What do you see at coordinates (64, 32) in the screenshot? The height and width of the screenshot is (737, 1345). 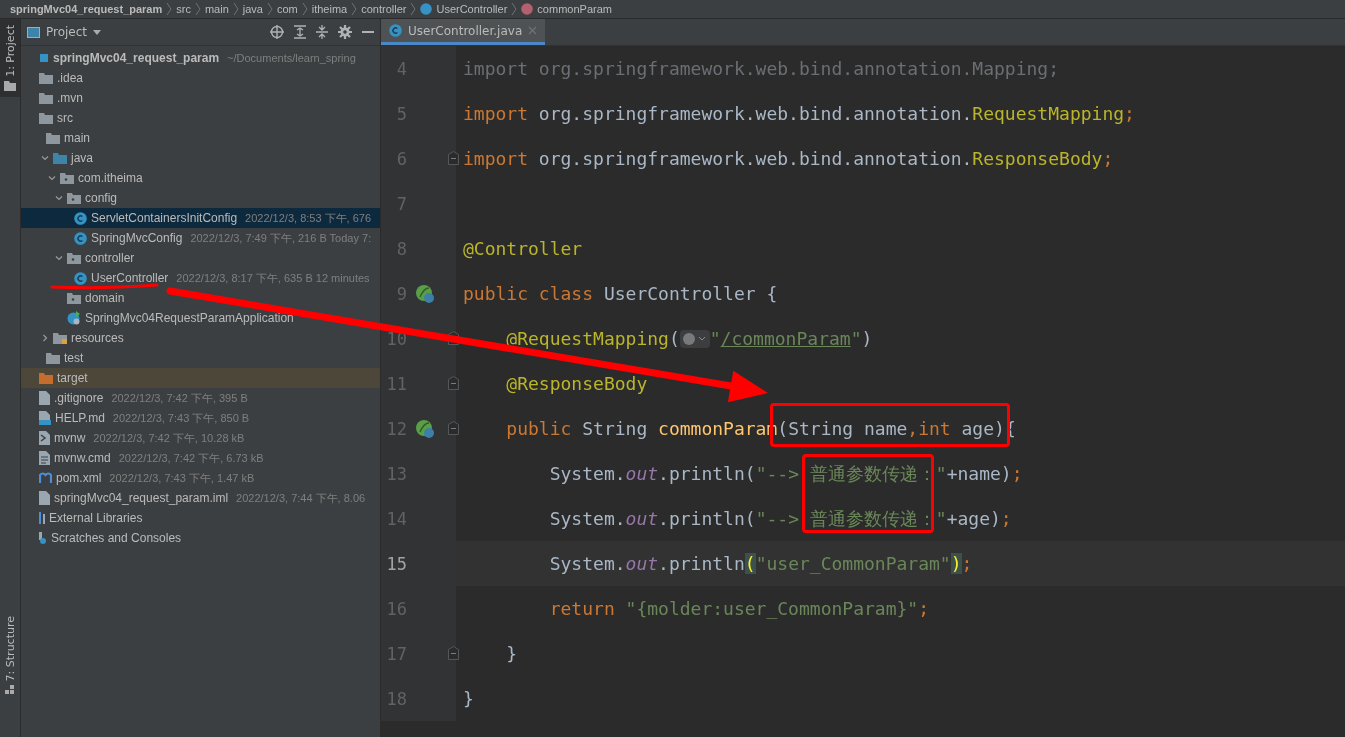 I see `project-view-dropdown: Project` at bounding box center [64, 32].